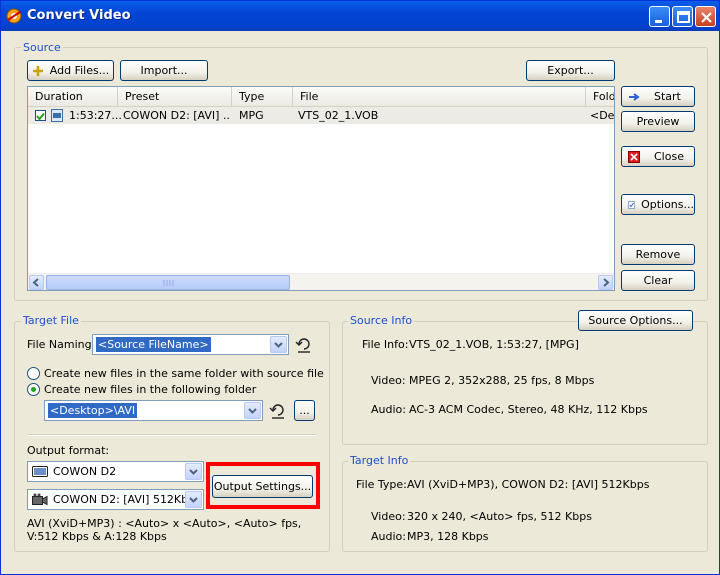  Describe the element at coordinates (494, 344) in the screenshot. I see `file-info-value: VTS_02_1.VOB, 1:53:27, [MPG]` at that location.